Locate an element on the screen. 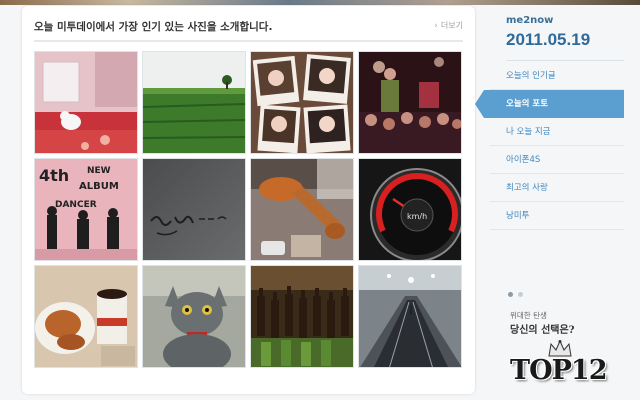  photo-chicken-leg is located at coordinates (302, 209).